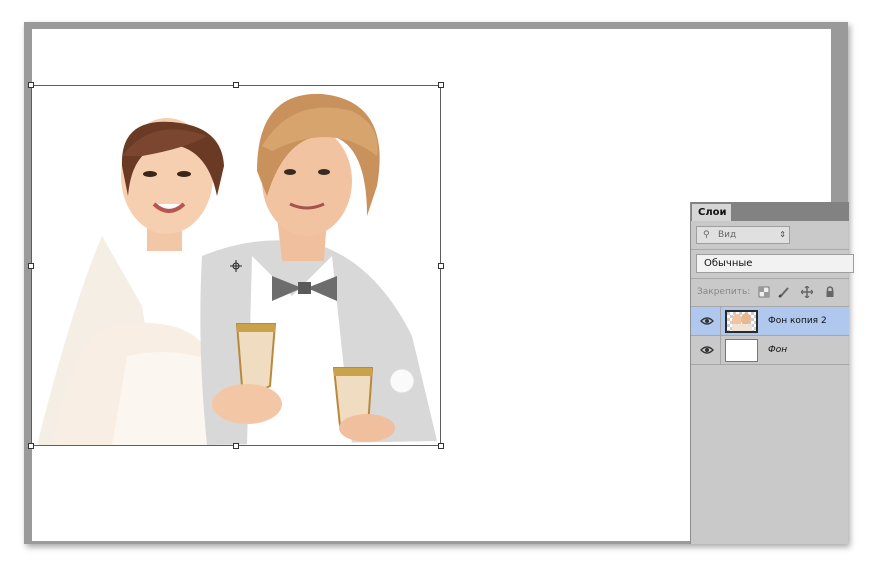 This screenshot has height=565, width=869. I want to click on layer-row-fon: Фон, so click(770, 350).